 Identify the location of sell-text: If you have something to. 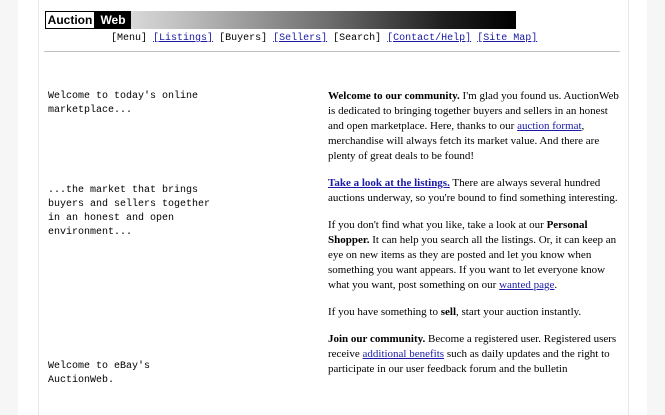
(384, 312).